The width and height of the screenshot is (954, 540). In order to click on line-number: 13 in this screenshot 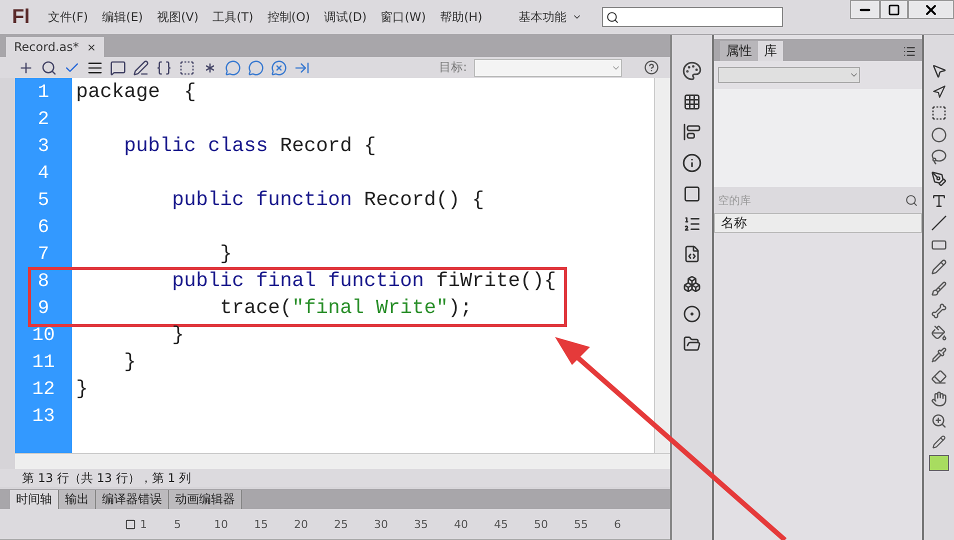, I will do `click(43, 417)`.